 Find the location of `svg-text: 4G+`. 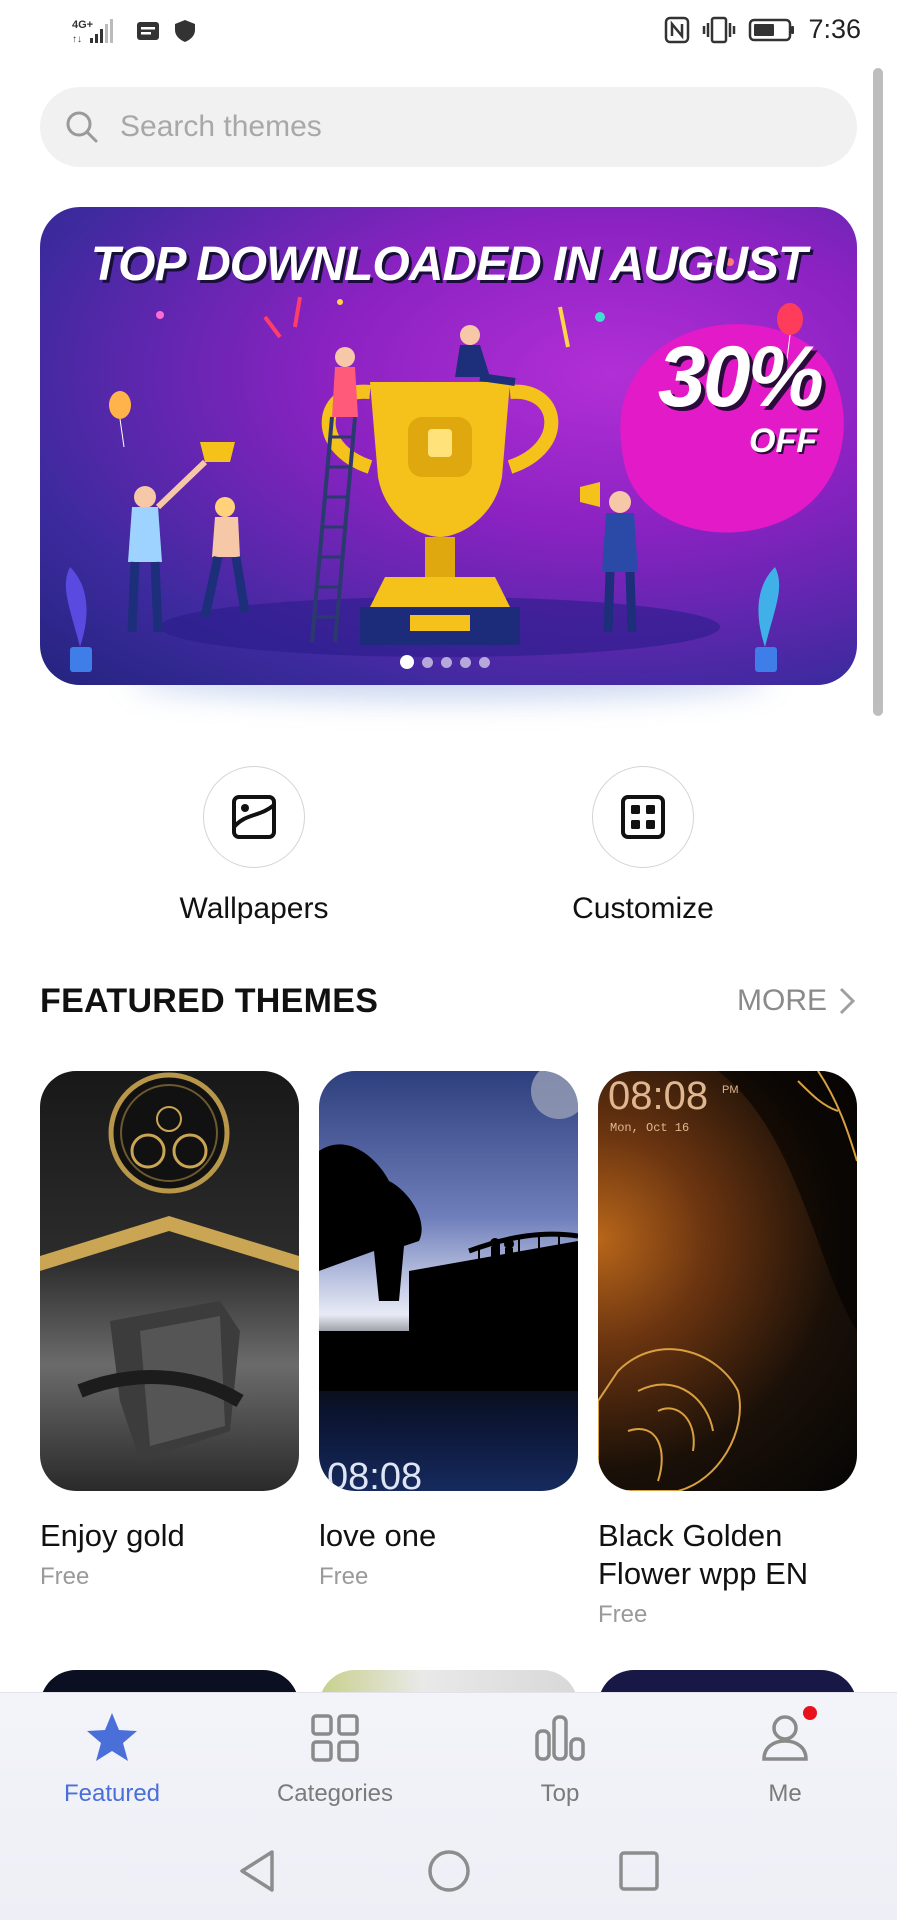

svg-text: 4G+ is located at coordinates (82, 25).